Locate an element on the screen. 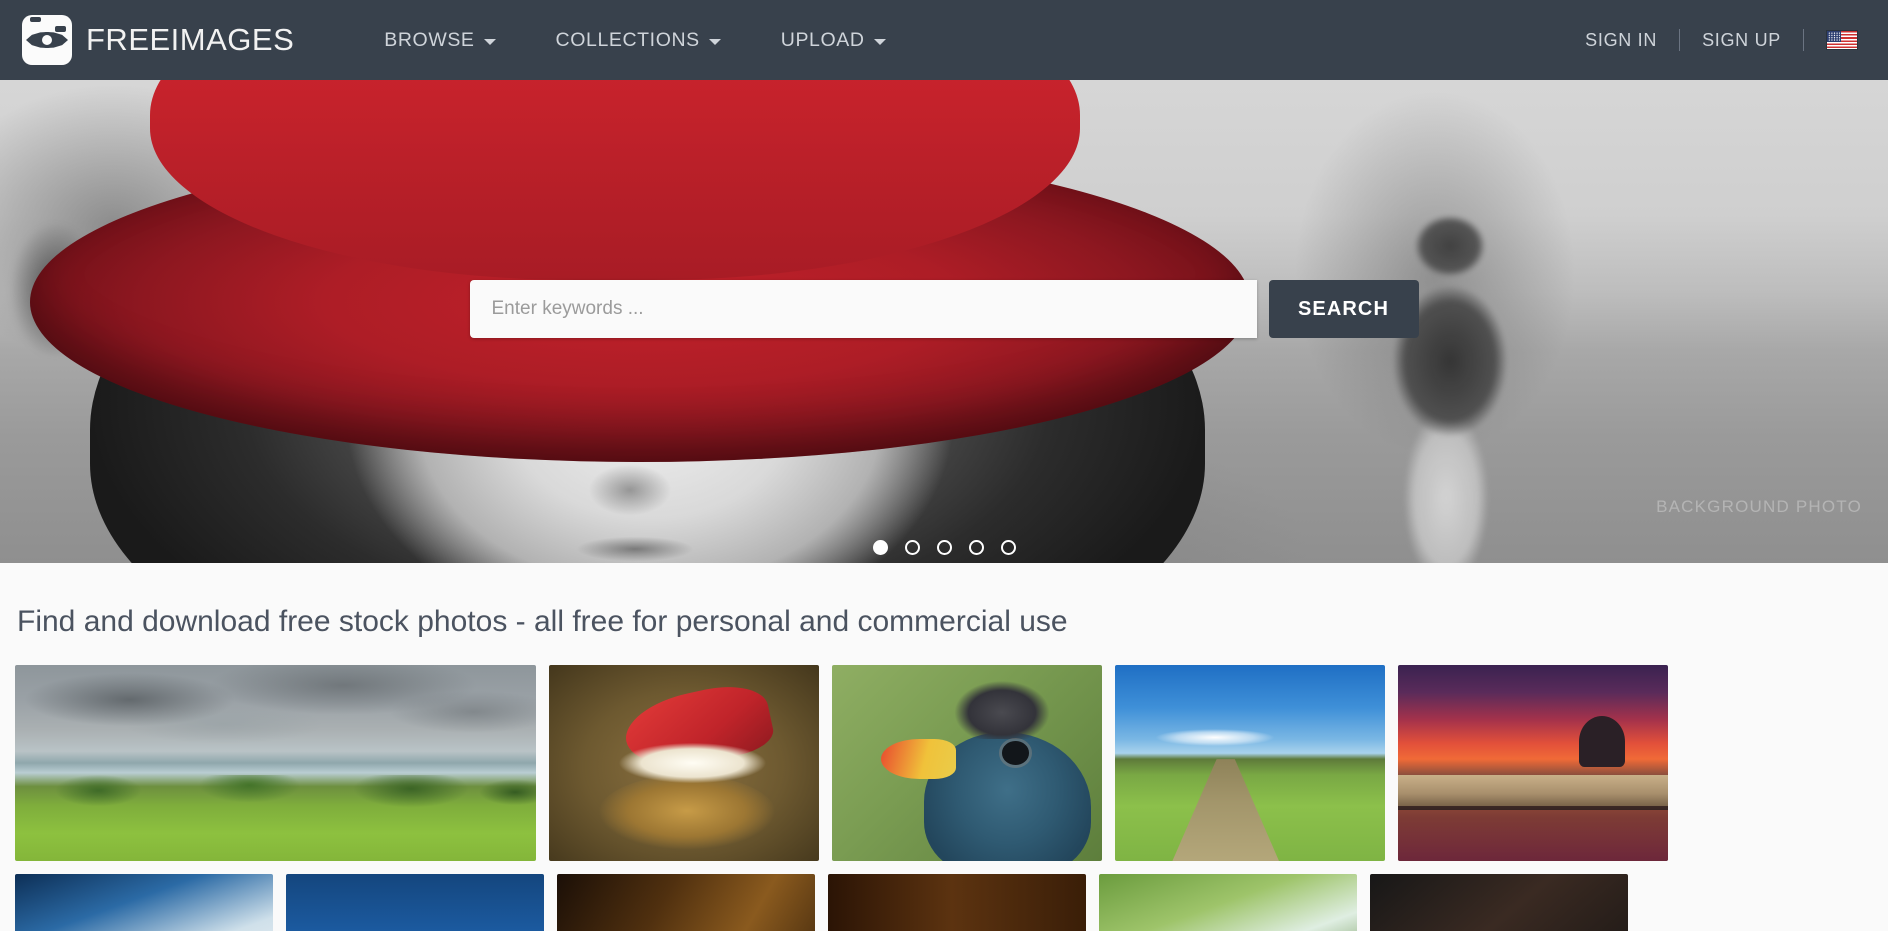 This screenshot has width=1888, height=931. photo-thumbnail-rome-bridge-at-sunset is located at coordinates (1533, 763).